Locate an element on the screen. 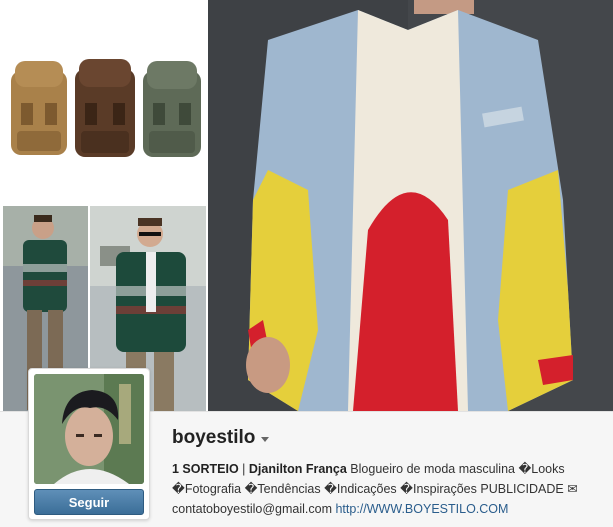 Image resolution: width=613 pixels, height=527 pixels. avatar-card: Seguir is located at coordinates (89, 444).